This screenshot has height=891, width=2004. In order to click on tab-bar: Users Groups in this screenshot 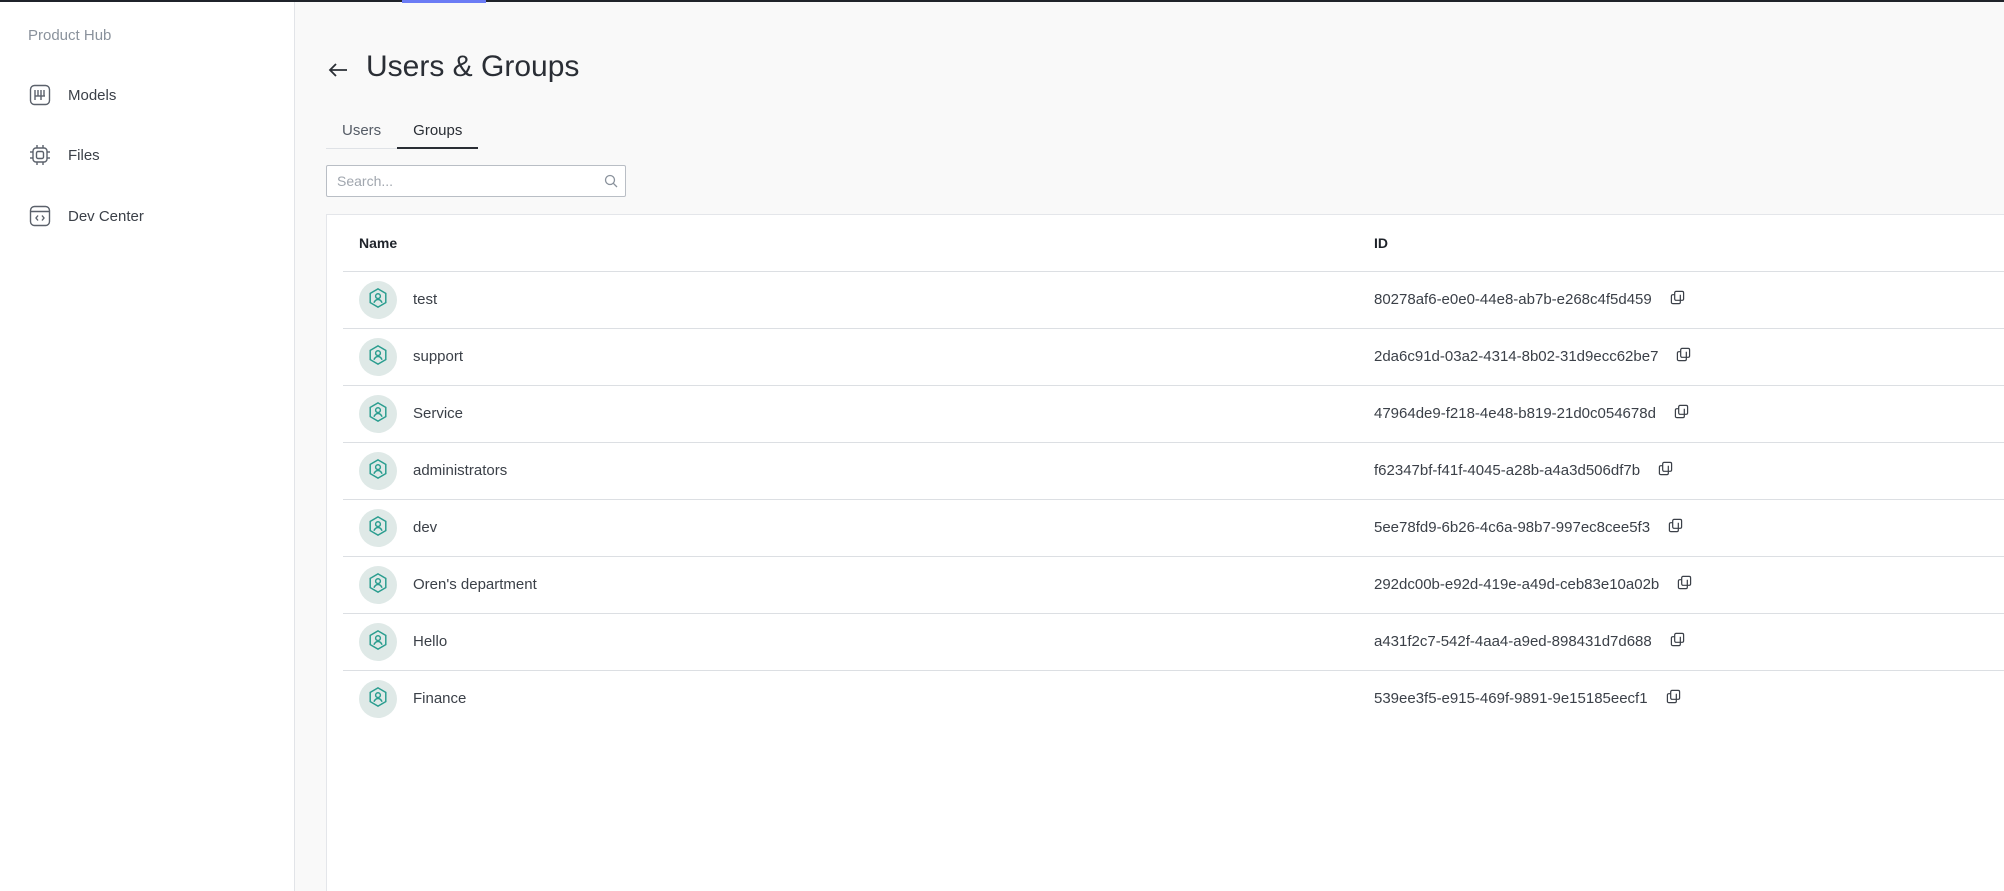, I will do `click(402, 133)`.